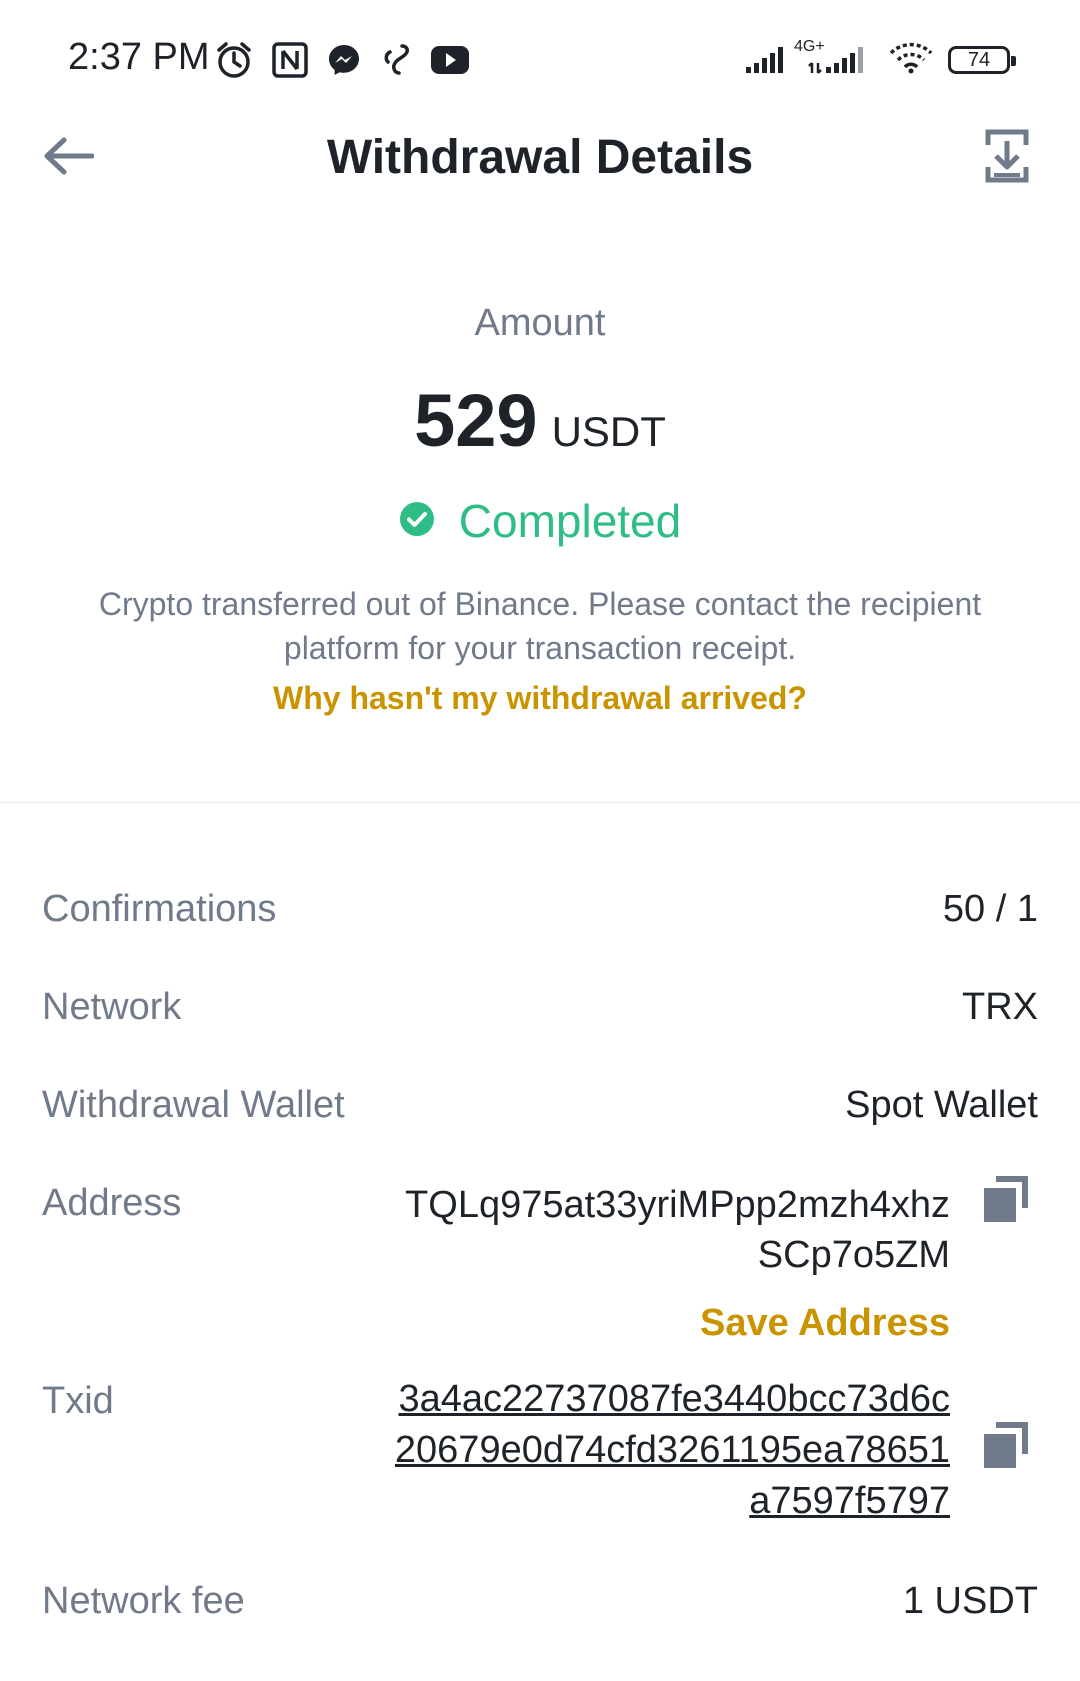 The image size is (1080, 1681). What do you see at coordinates (193, 1105) in the screenshot?
I see `withdrawal-wallet-label: Withdrawal Wallet` at bounding box center [193, 1105].